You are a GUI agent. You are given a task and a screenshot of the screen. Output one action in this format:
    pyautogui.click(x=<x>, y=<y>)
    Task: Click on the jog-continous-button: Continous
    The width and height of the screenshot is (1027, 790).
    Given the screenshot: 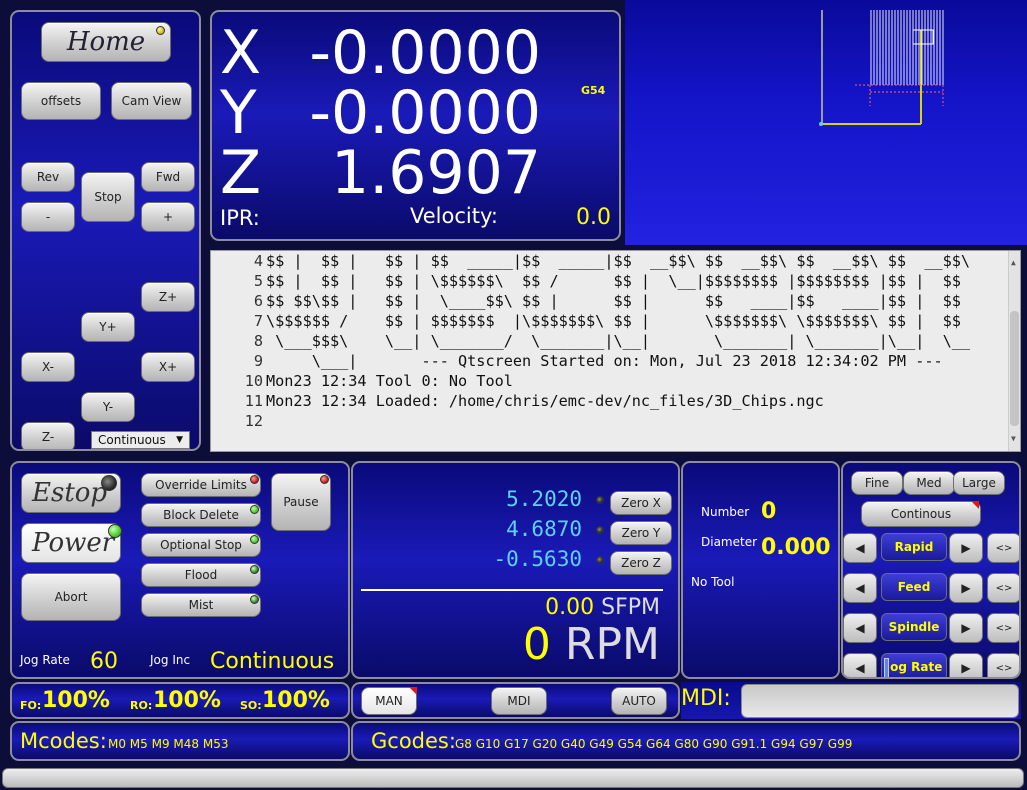 What is the action you would take?
    pyautogui.click(x=921, y=514)
    